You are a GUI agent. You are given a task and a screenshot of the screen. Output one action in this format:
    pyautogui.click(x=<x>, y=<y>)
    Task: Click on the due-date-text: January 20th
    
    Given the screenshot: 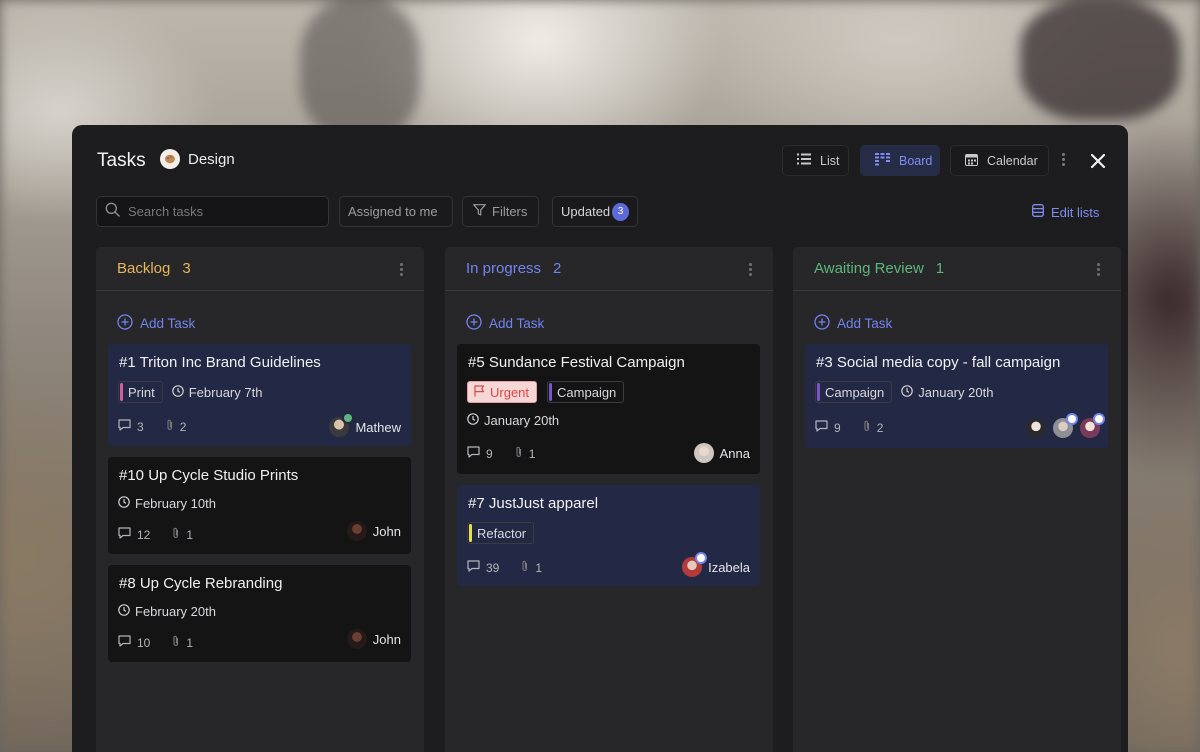 What is the action you would take?
    pyautogui.click(x=956, y=392)
    